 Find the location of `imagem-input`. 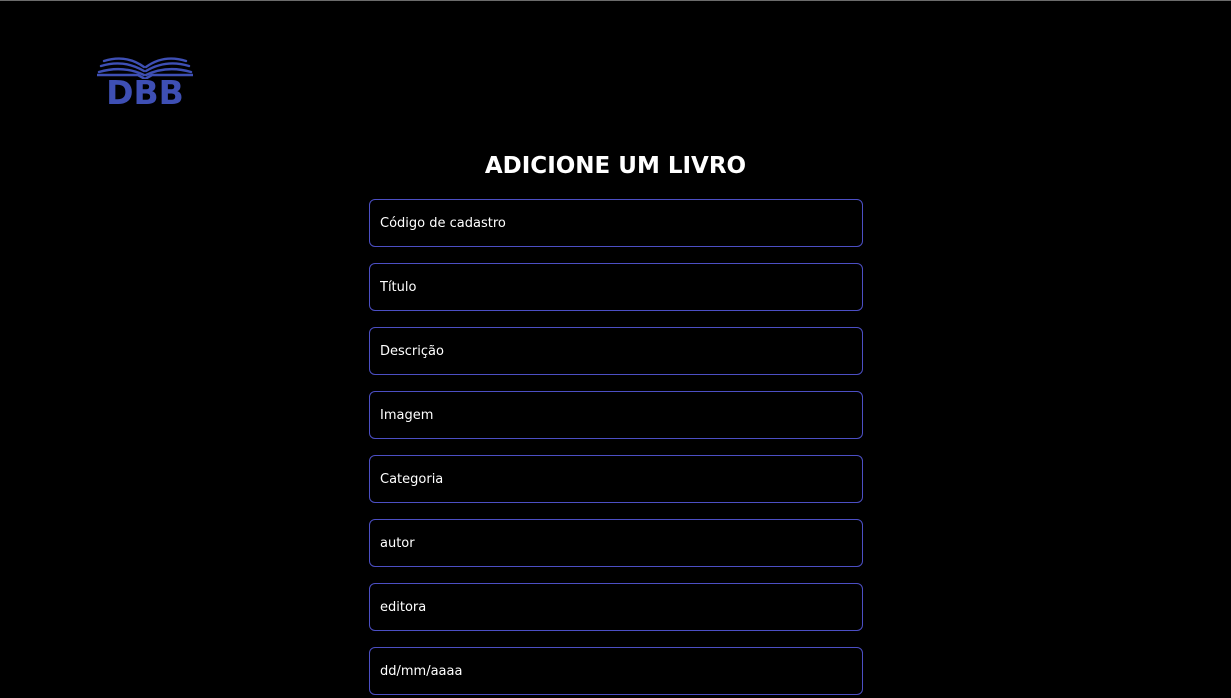

imagem-input is located at coordinates (616, 415).